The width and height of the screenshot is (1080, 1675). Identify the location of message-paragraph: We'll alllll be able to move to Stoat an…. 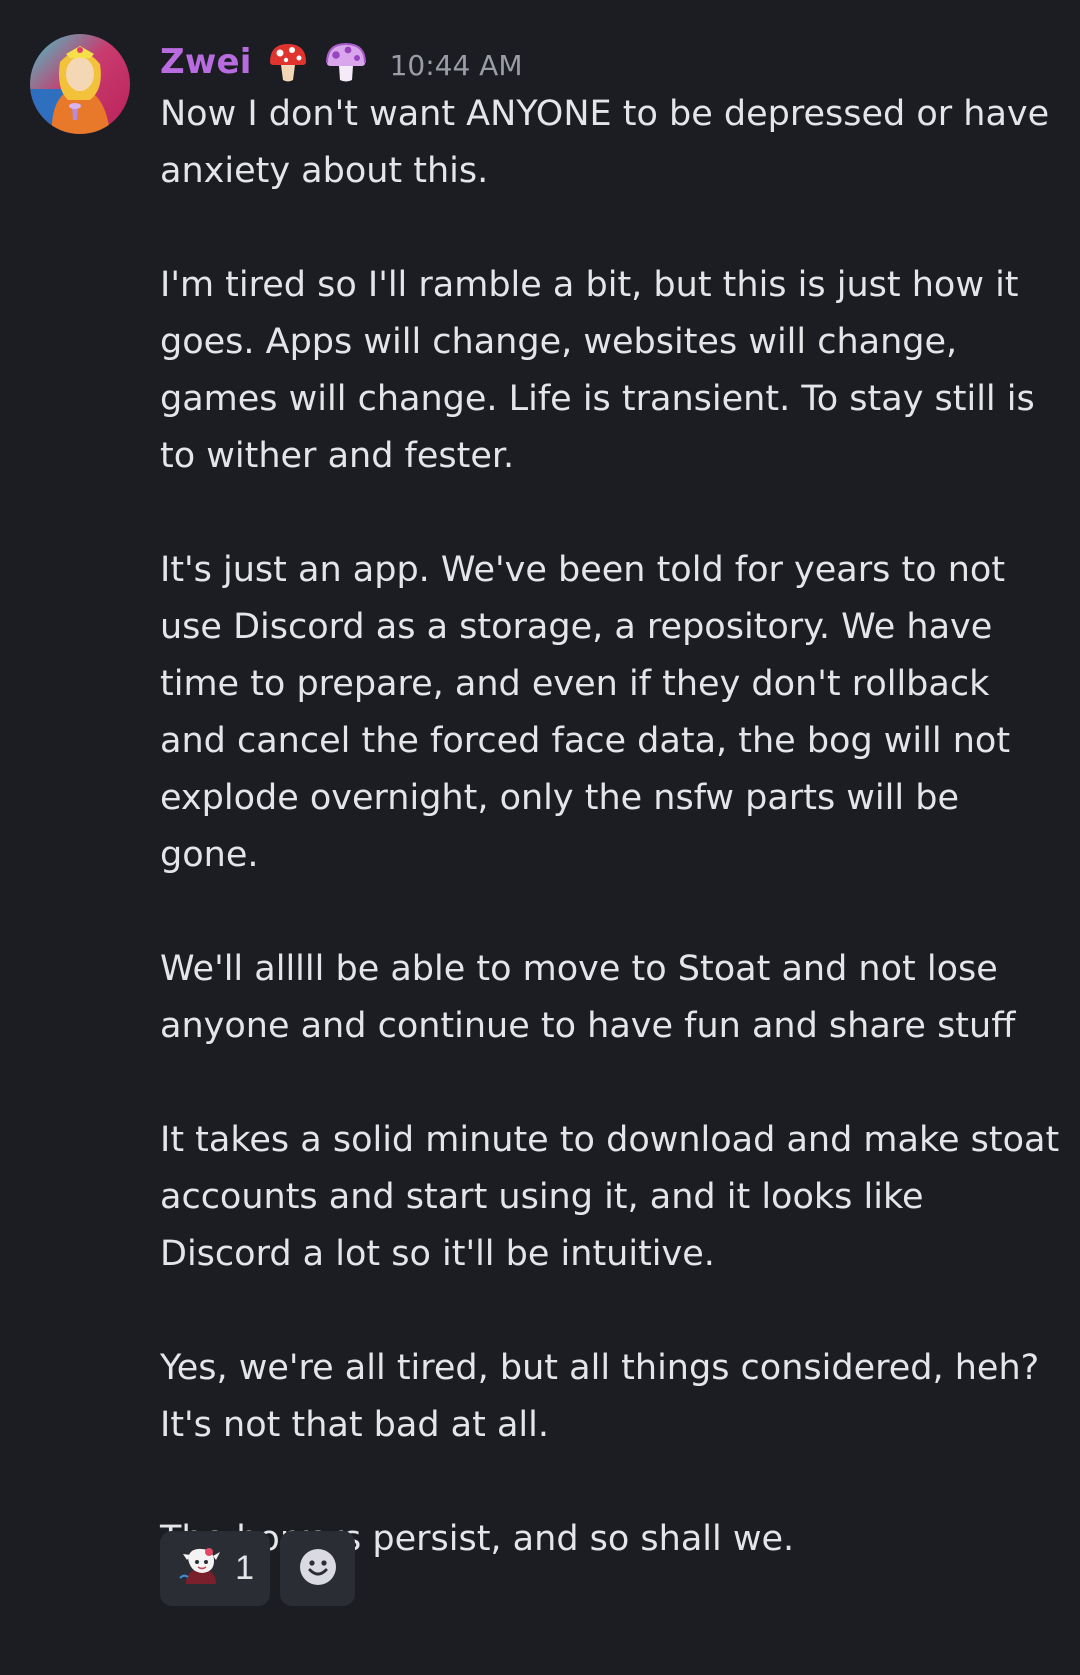
(588, 997).